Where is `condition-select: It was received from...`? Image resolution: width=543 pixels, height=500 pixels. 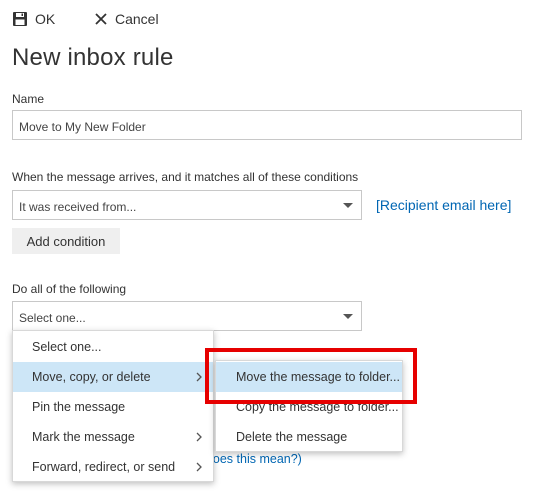
condition-select: It was received from... is located at coordinates (187, 205).